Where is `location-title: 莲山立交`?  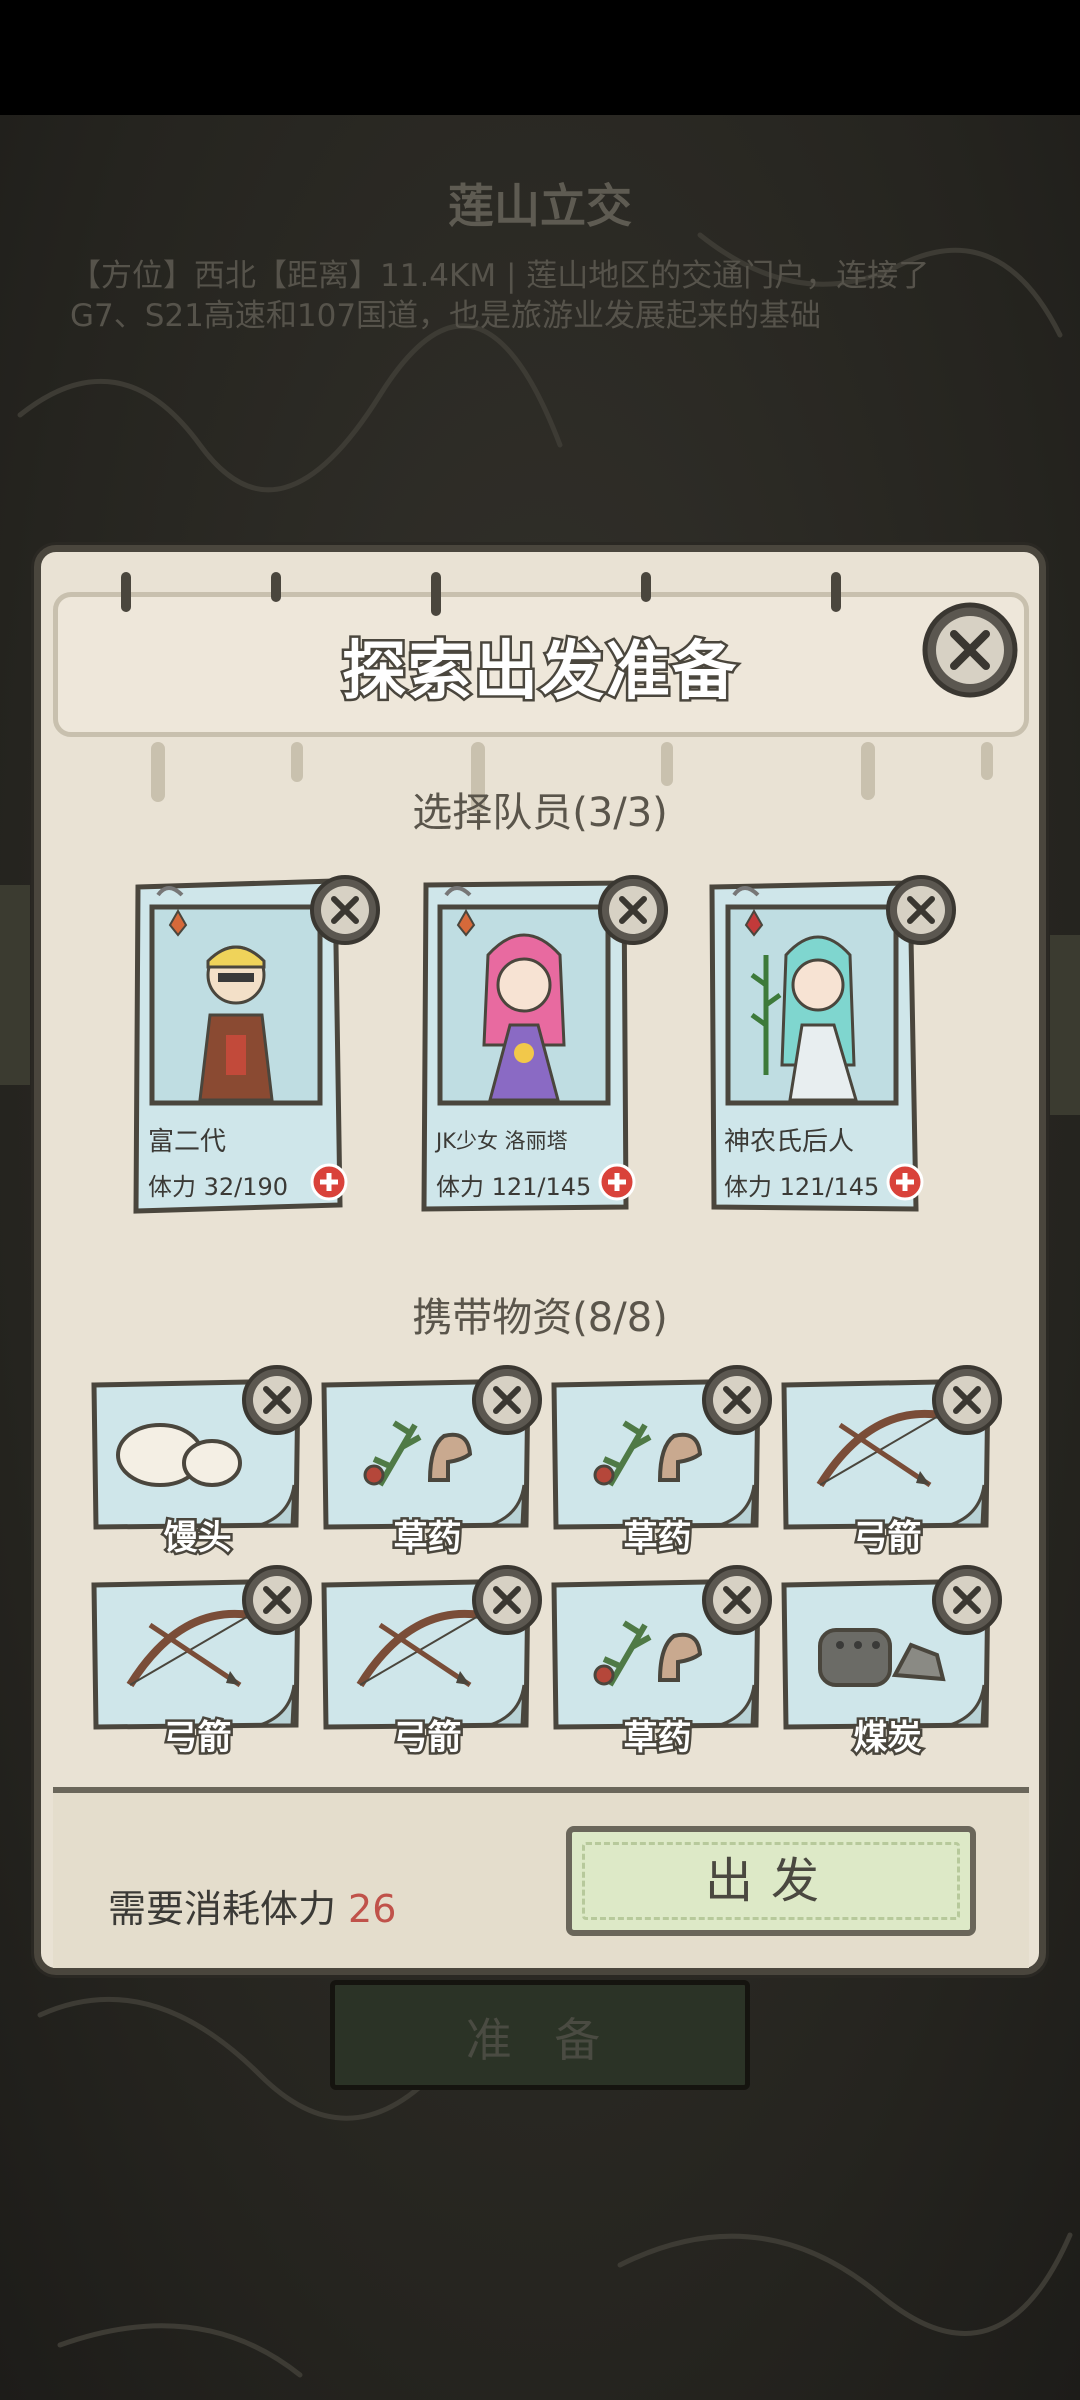 location-title: 莲山立交 is located at coordinates (540, 206).